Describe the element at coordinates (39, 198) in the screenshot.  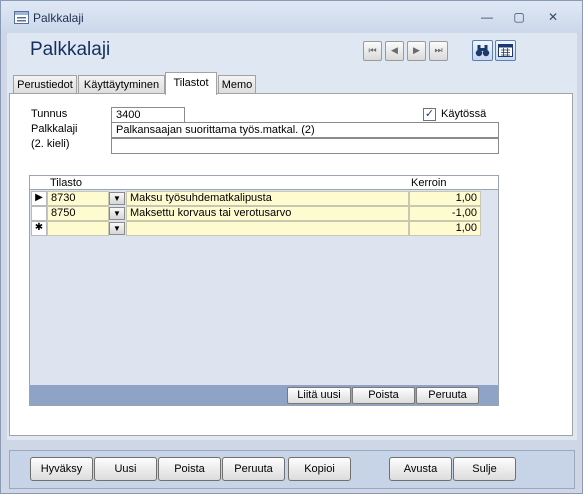
I see `record-selector: ▶` at that location.